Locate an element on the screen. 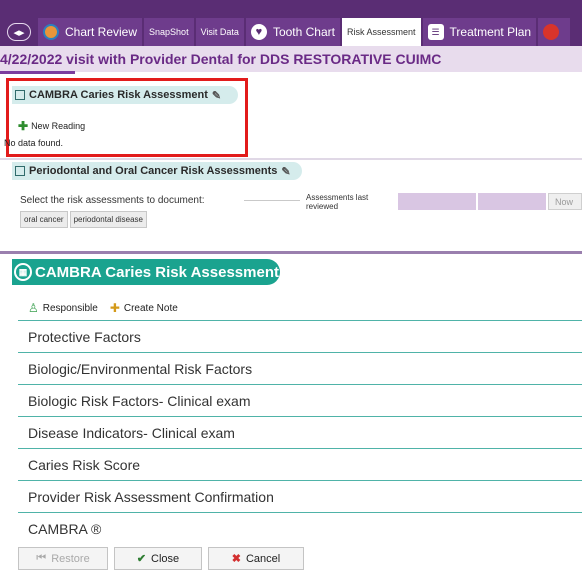 The height and width of the screenshot is (576, 582). close-button: ✔ Close is located at coordinates (158, 558).